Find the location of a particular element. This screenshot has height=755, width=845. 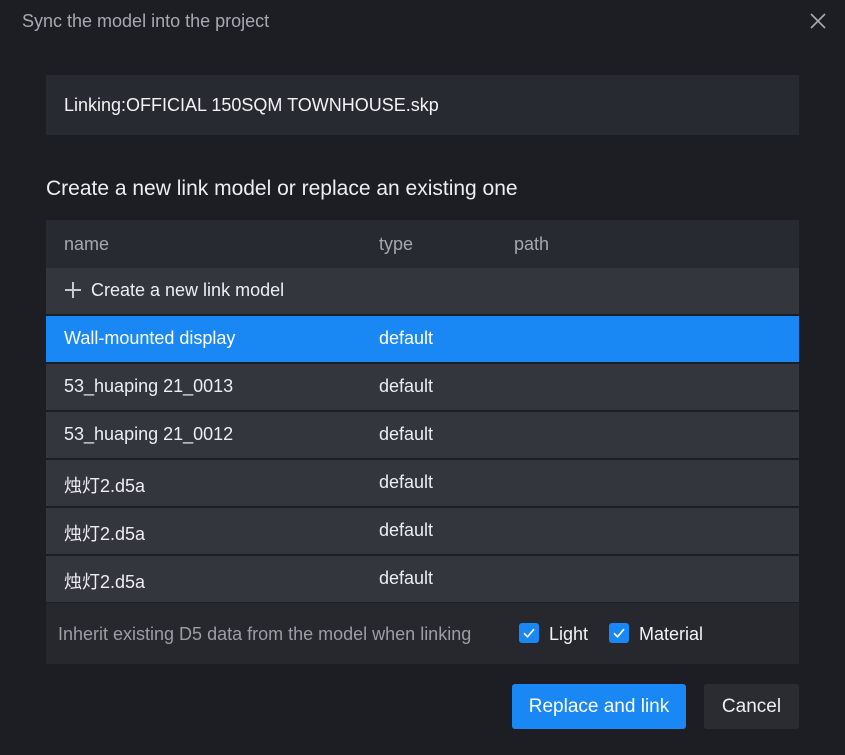

cancel-button: Cancel is located at coordinates (751, 706).